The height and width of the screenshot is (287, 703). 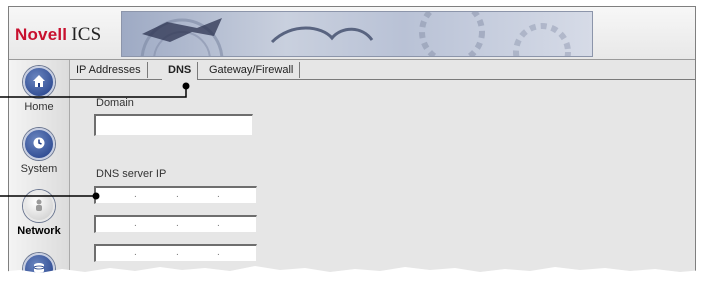 I want to click on callout-lines, so click(x=95, y=141).